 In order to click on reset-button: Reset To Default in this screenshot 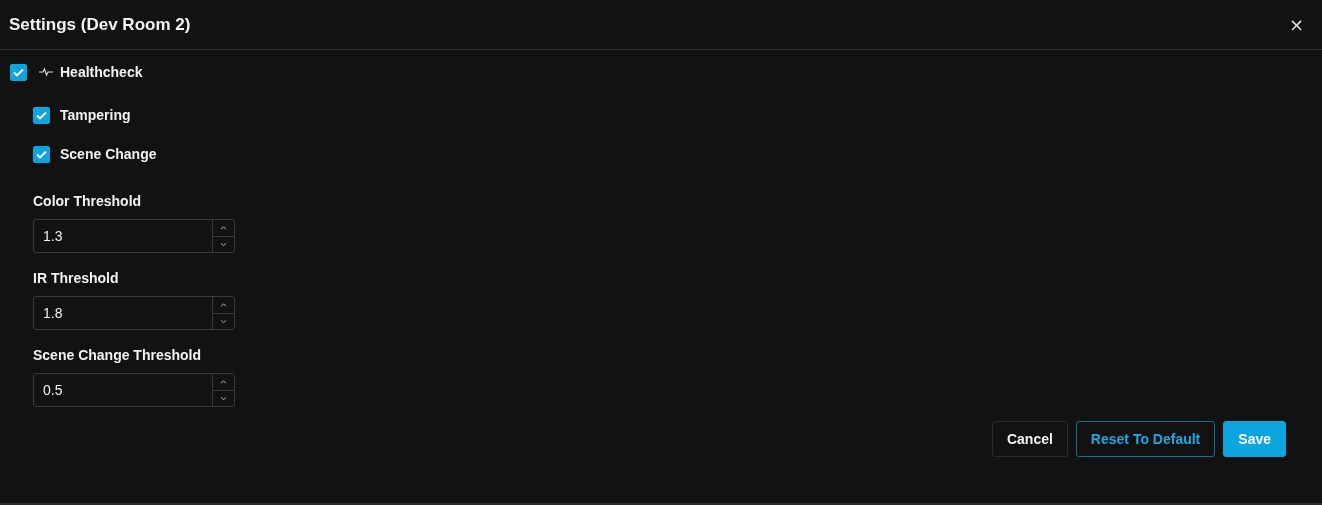, I will do `click(1145, 439)`.